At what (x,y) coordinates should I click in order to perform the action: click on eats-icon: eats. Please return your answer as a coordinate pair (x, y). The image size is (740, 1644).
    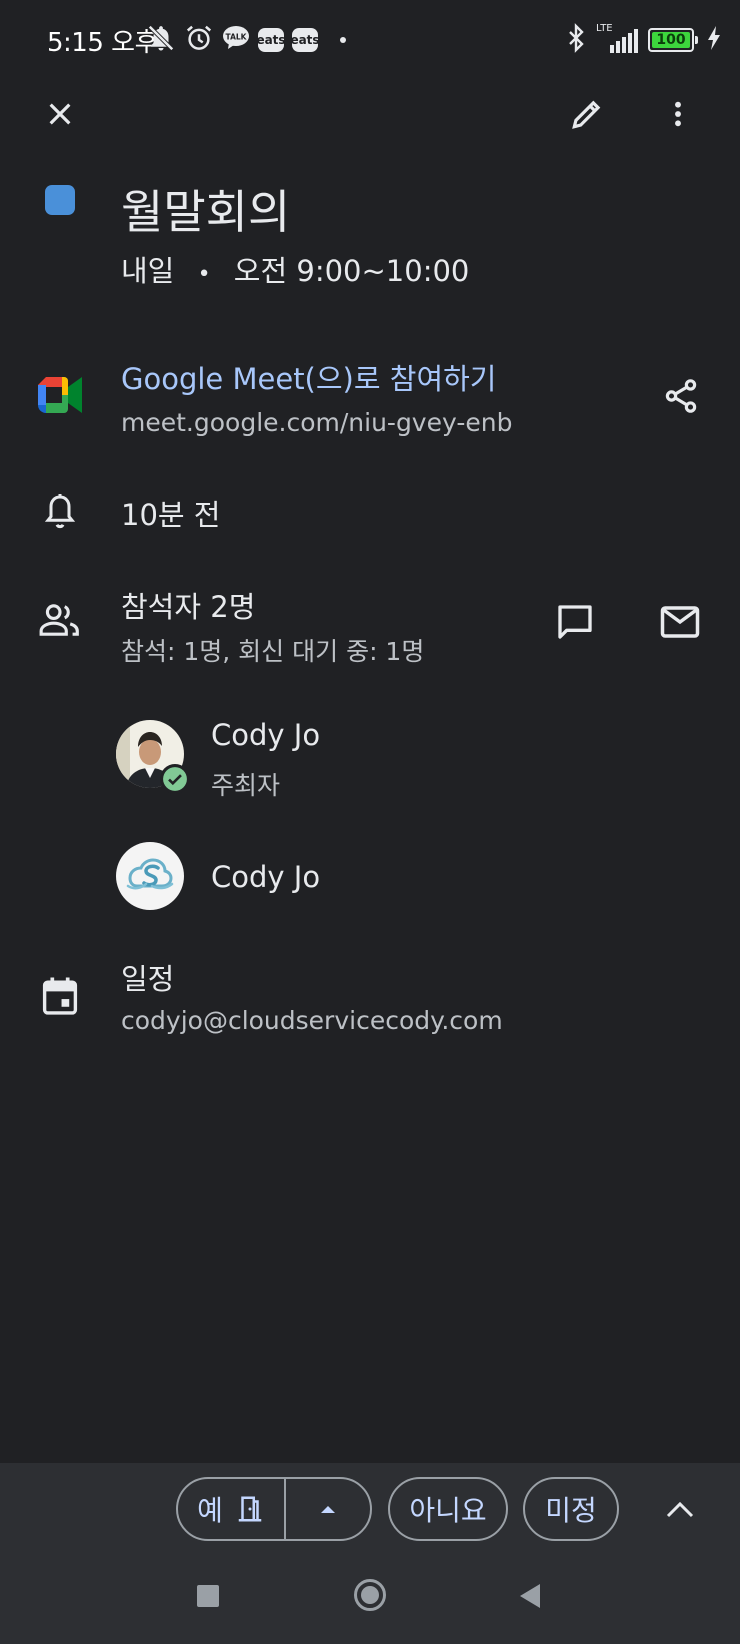
    Looking at the image, I should click on (271, 40).